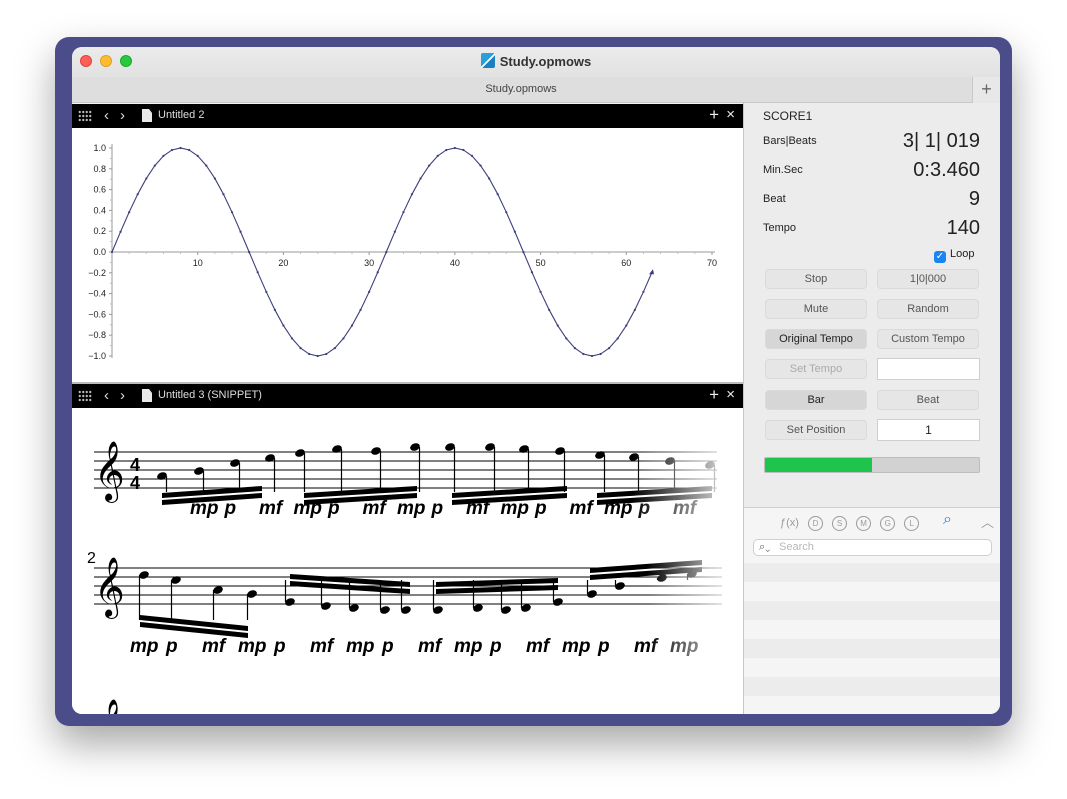 The height and width of the screenshot is (799, 1067). Describe the element at coordinates (816, 309) in the screenshot. I see `mute-button: Mute` at that location.